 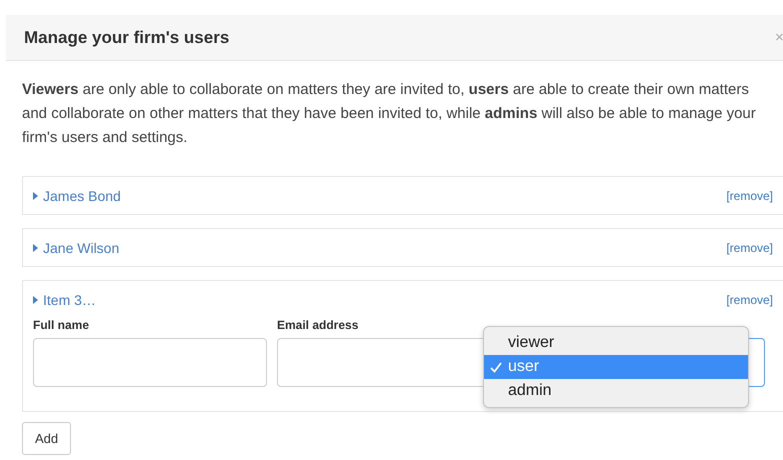 What do you see at coordinates (47, 438) in the screenshot?
I see `add-button: Add` at bounding box center [47, 438].